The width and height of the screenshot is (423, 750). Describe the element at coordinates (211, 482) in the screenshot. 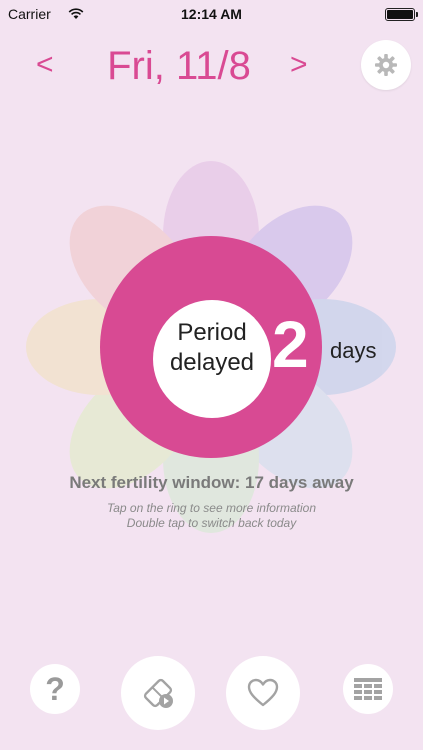

I see `next-fertility-text: Next fertility window: 17 days away` at that location.